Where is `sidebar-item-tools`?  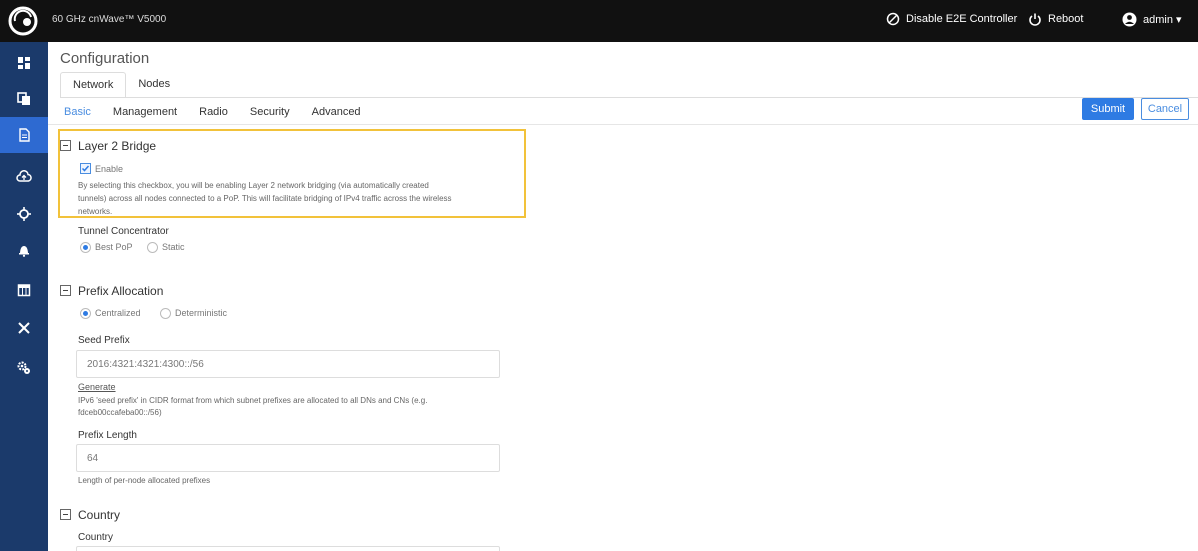
sidebar-item-tools is located at coordinates (24, 328).